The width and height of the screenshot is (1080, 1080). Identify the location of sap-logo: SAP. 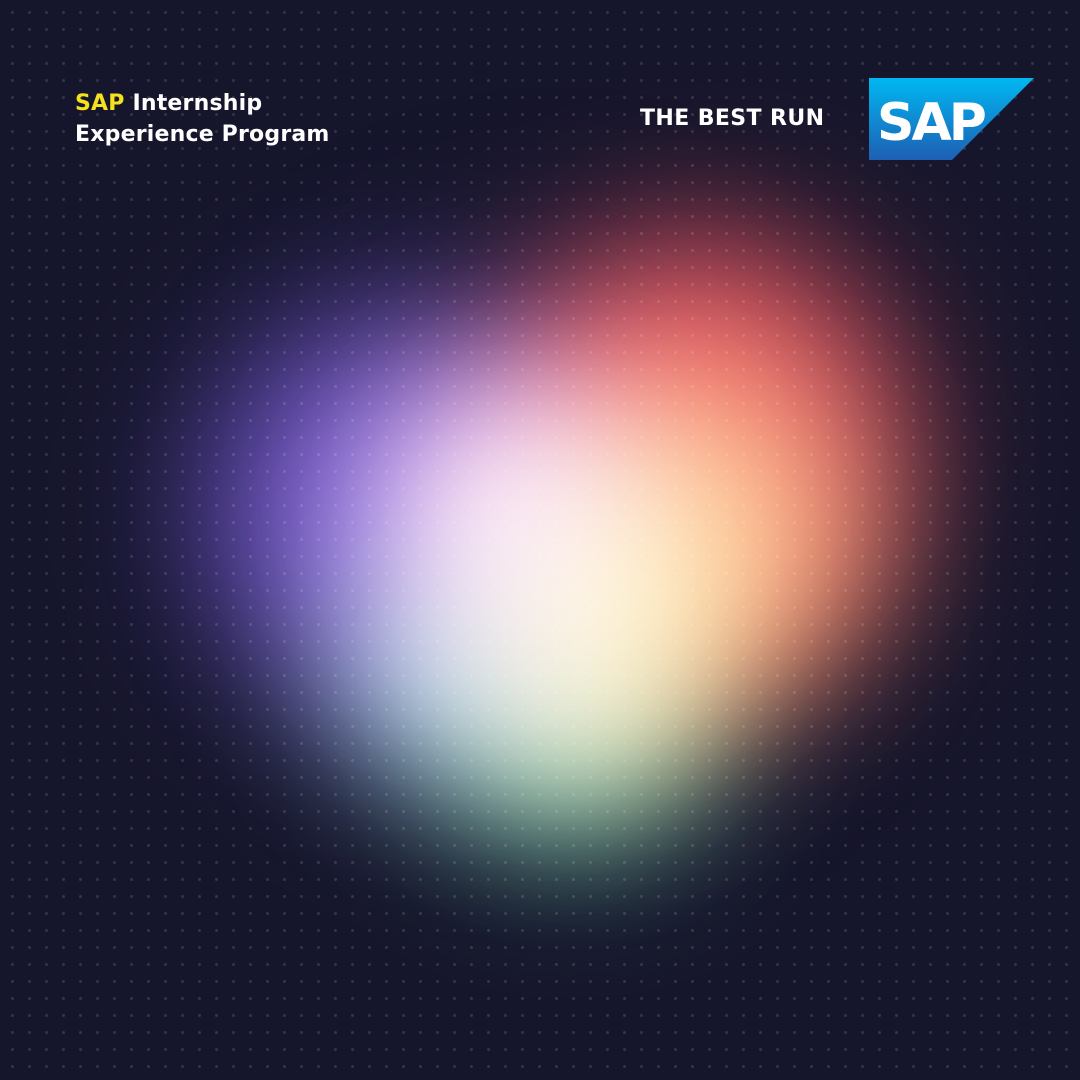
(951, 119).